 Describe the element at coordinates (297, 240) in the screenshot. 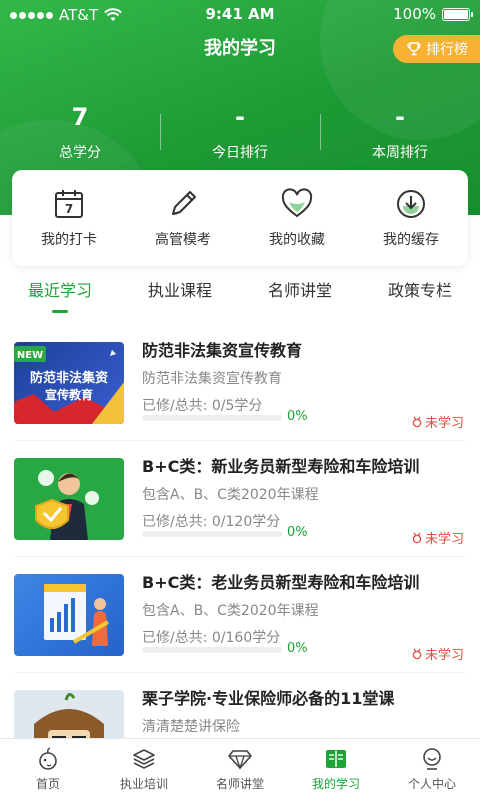

I see `quick-action-label: 我的收藏` at that location.